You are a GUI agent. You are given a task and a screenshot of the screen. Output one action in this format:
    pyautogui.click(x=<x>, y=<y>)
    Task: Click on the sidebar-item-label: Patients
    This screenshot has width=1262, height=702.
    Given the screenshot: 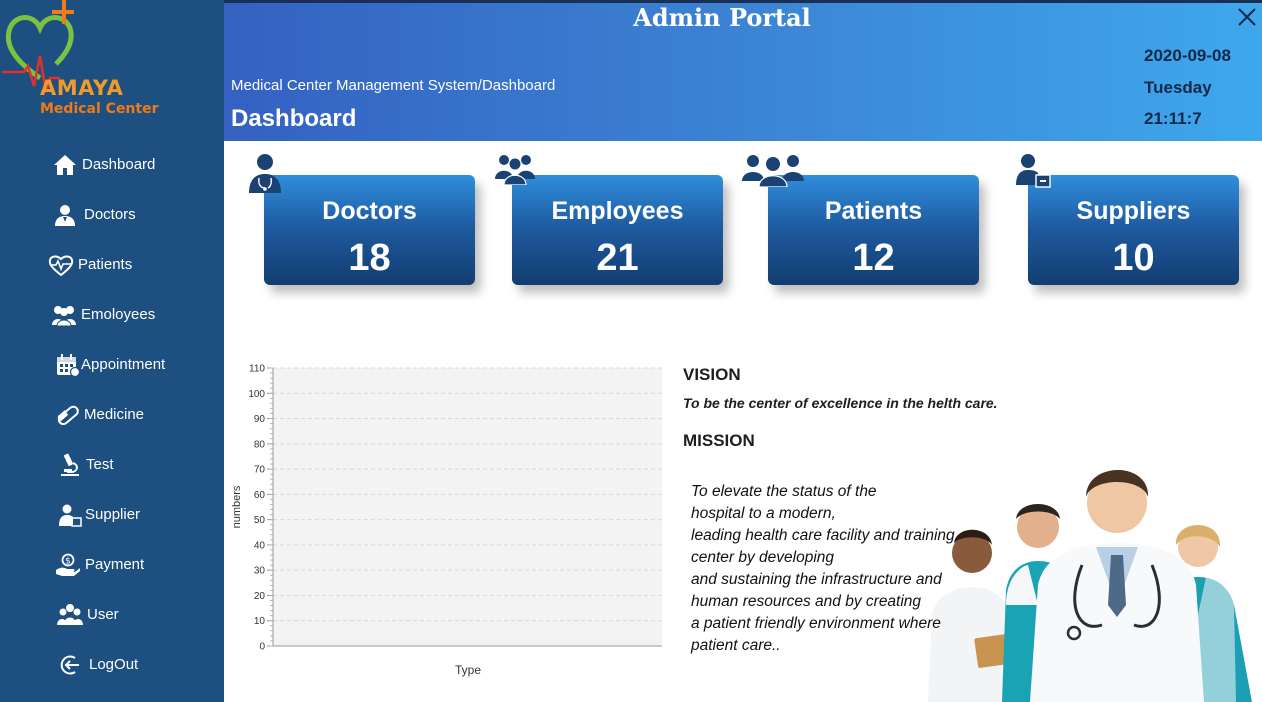 What is the action you would take?
    pyautogui.click(x=105, y=264)
    